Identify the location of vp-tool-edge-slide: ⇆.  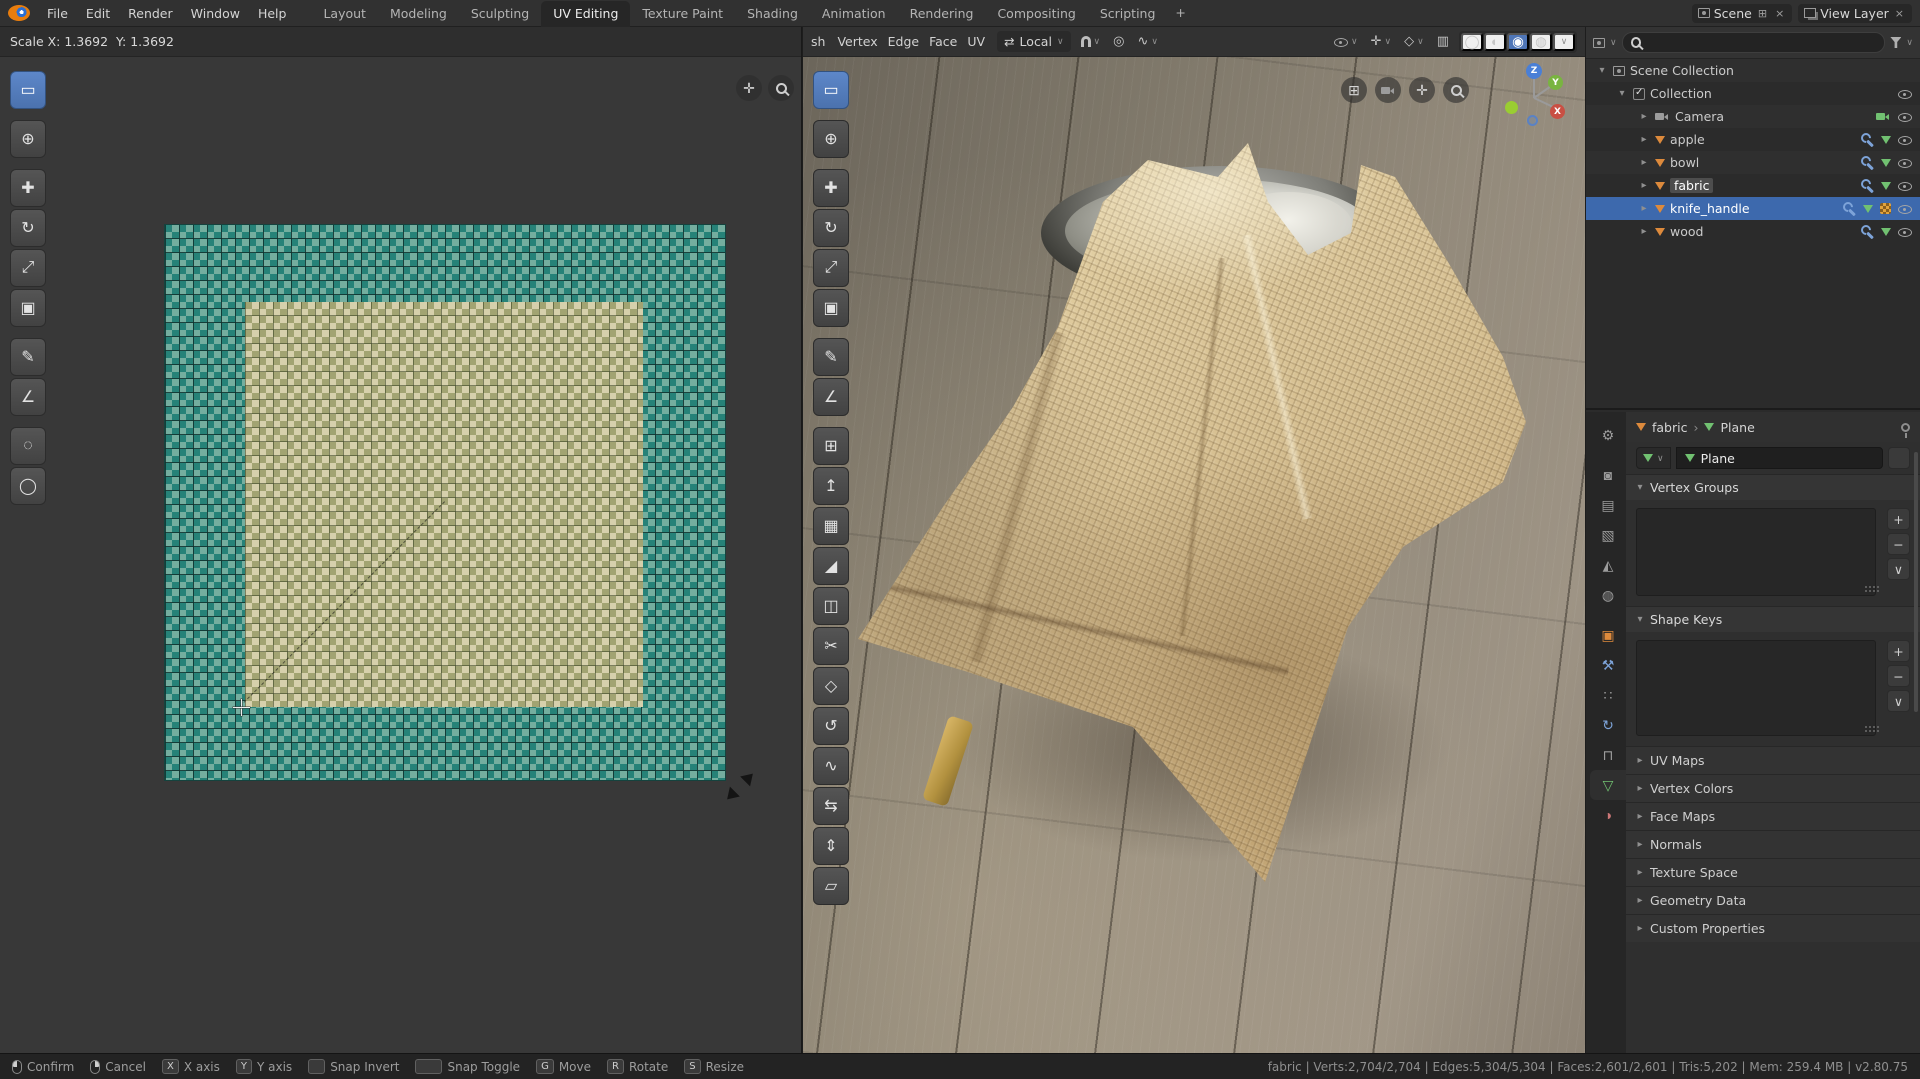
(831, 806).